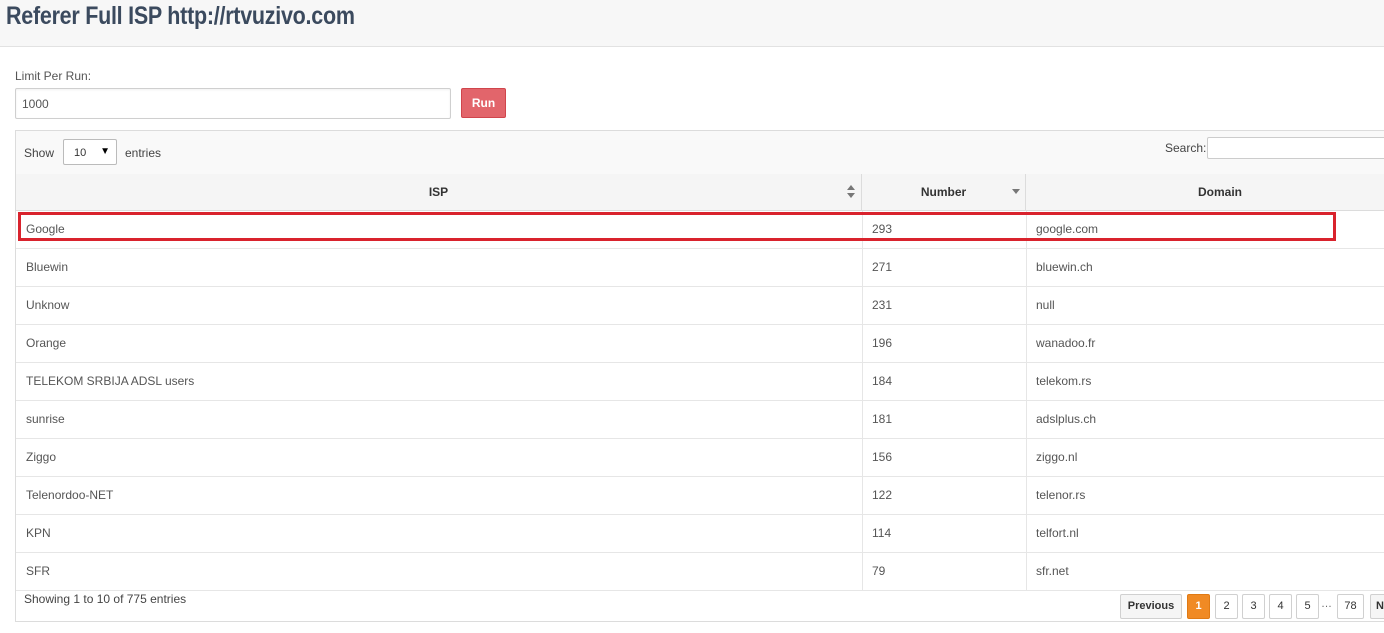 Image resolution: width=1384 pixels, height=633 pixels. What do you see at coordinates (38, 571) in the screenshot?
I see `cell-isp: SFR` at bounding box center [38, 571].